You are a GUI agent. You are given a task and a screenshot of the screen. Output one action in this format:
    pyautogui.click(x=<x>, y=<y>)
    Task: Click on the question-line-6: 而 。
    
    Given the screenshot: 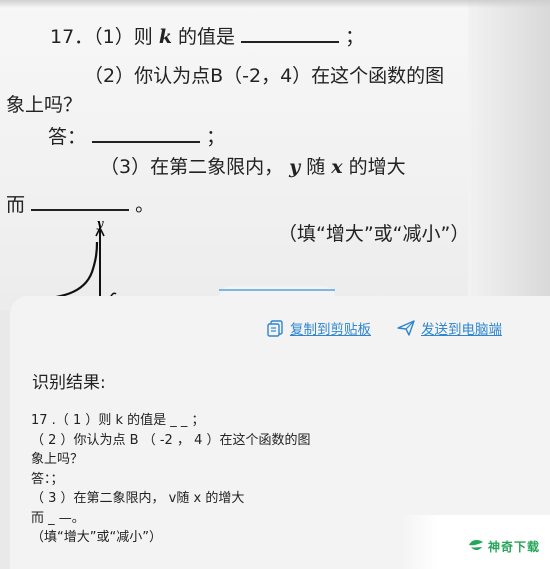 What is the action you would take?
    pyautogui.click(x=80, y=203)
    